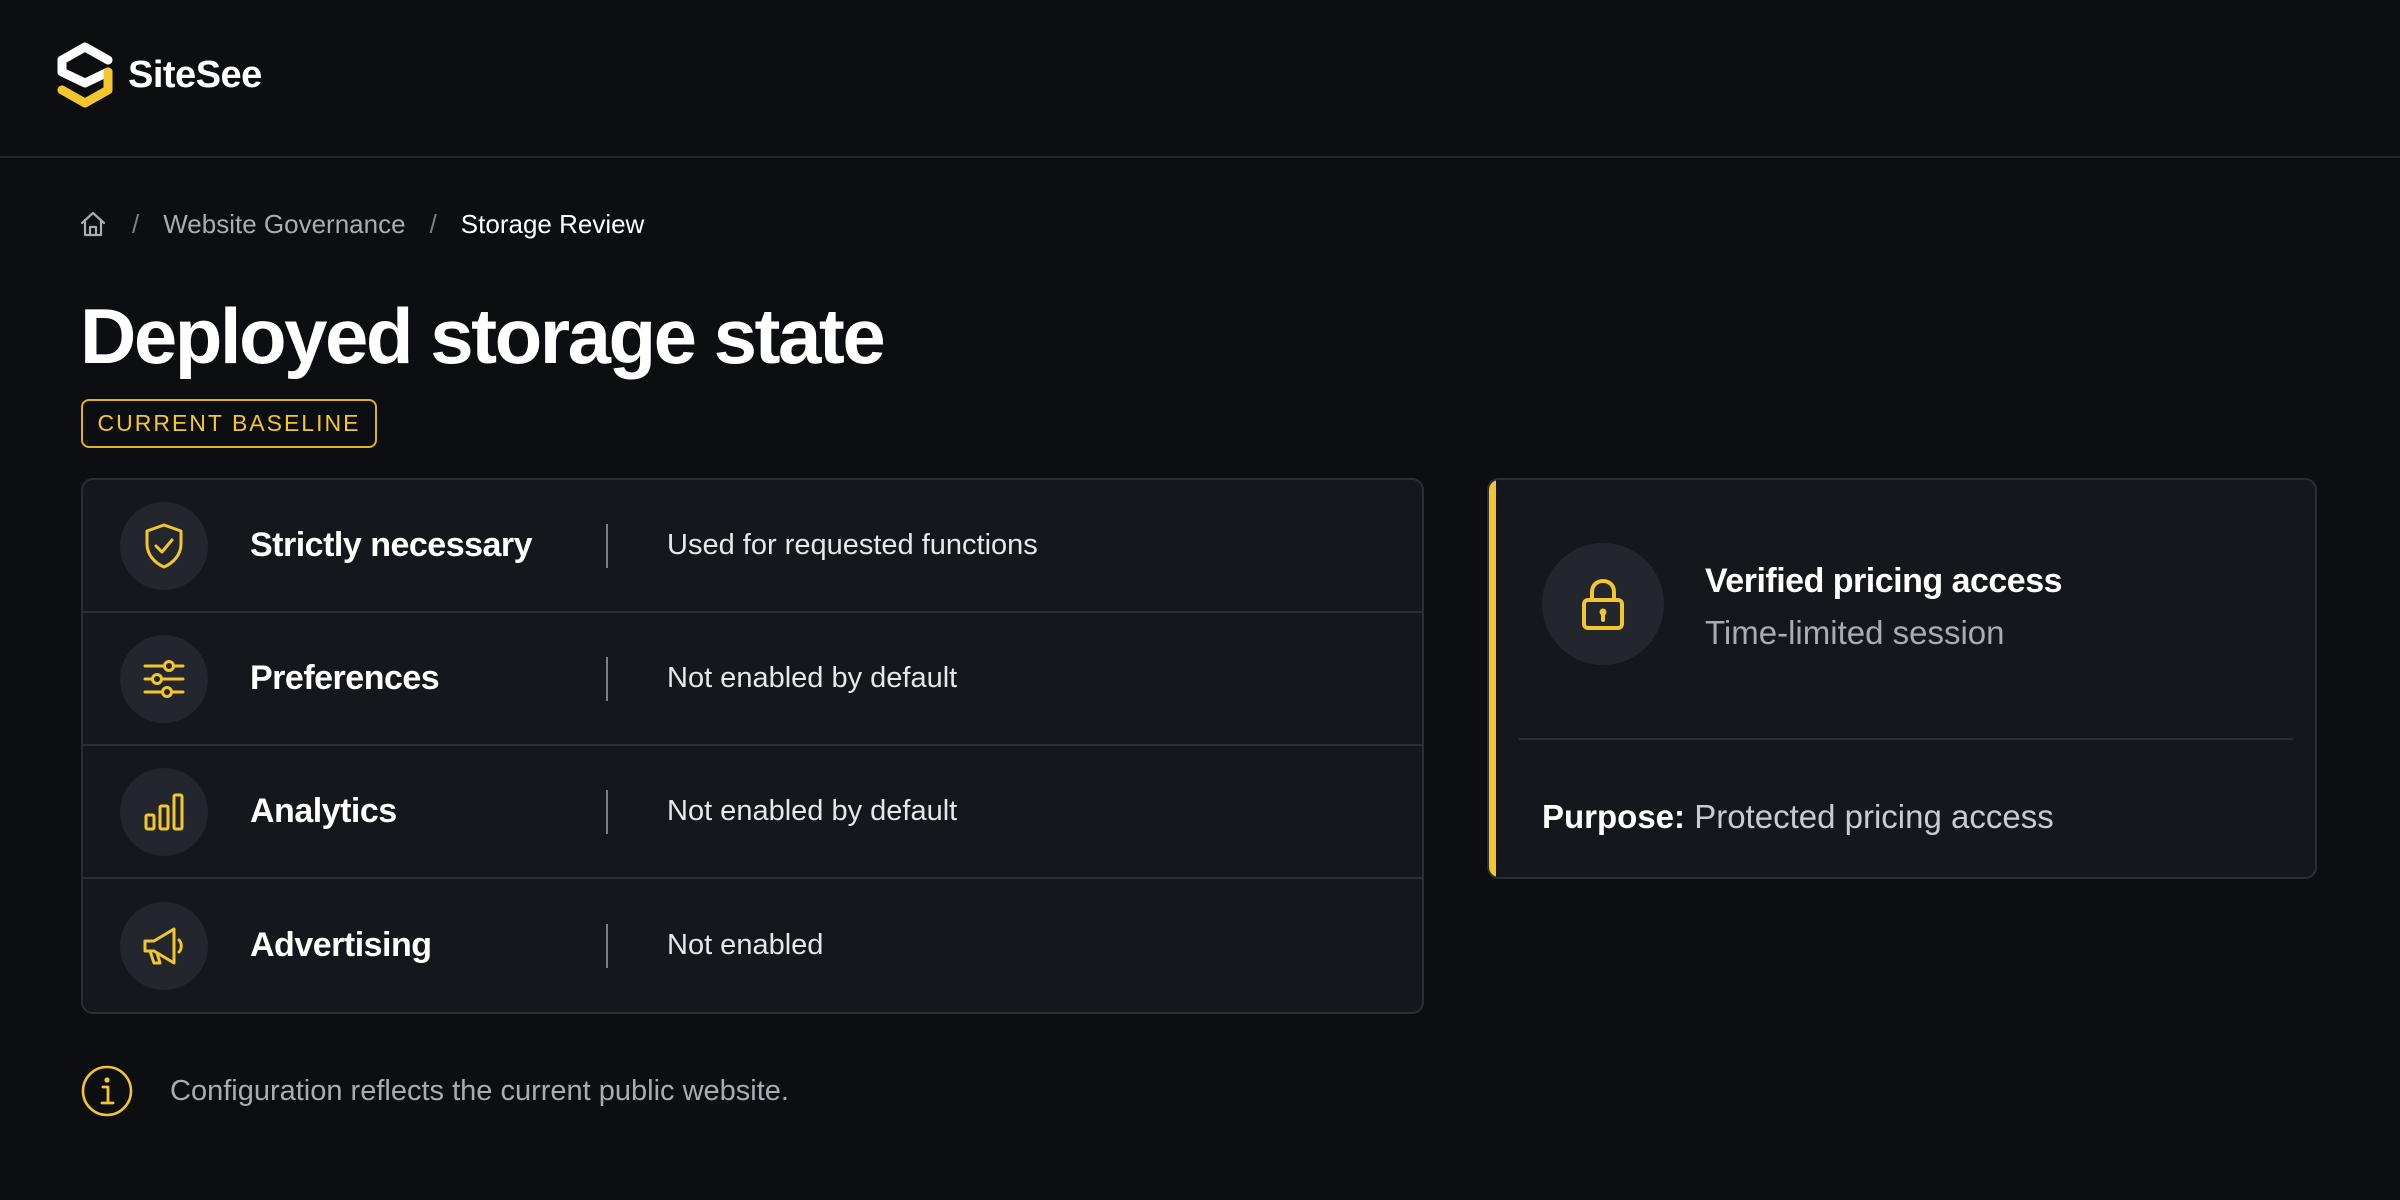 The height and width of the screenshot is (1200, 2400). Describe the element at coordinates (195, 74) in the screenshot. I see `app-name: SiteSee` at that location.